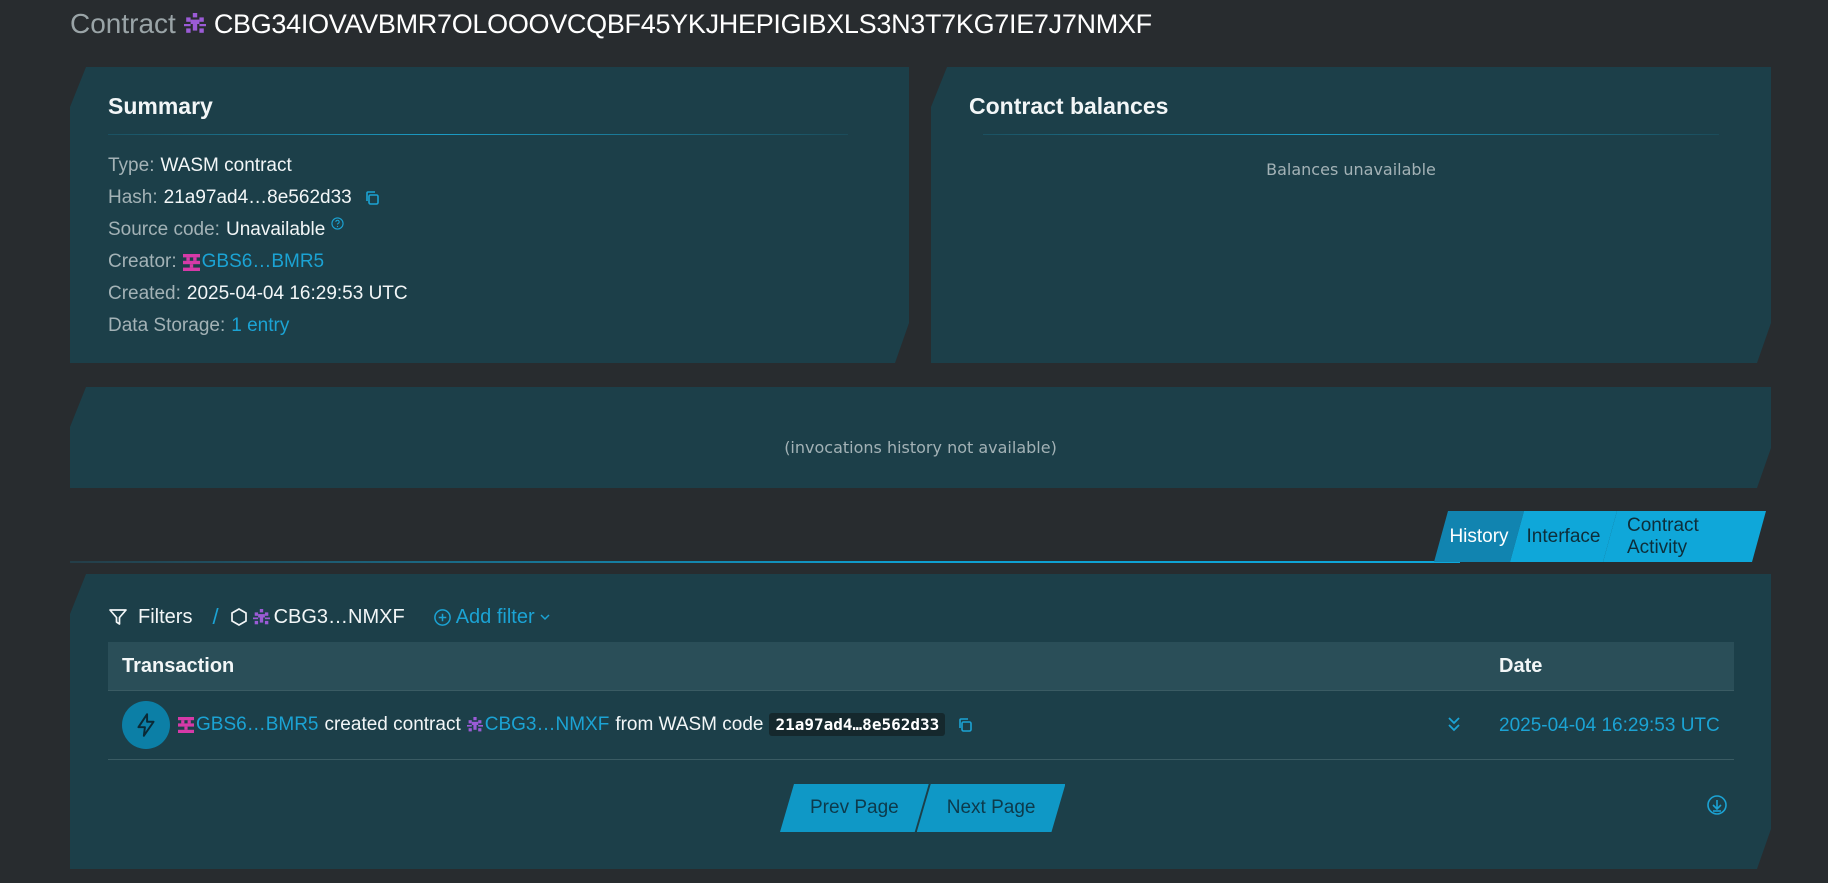 Image resolution: width=1828 pixels, height=883 pixels. Describe the element at coordinates (167, 325) in the screenshot. I see `storage-label: Data Storage:` at that location.